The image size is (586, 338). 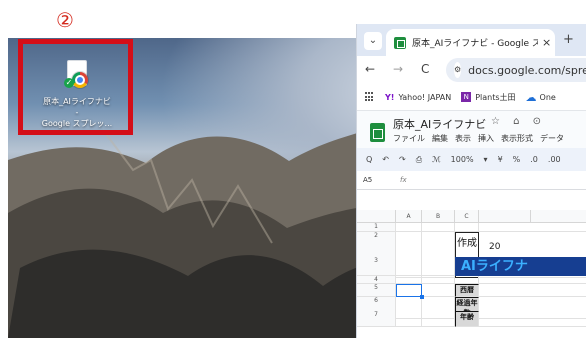 I want to click on menu-item-edit: 編集, so click(x=440, y=138).